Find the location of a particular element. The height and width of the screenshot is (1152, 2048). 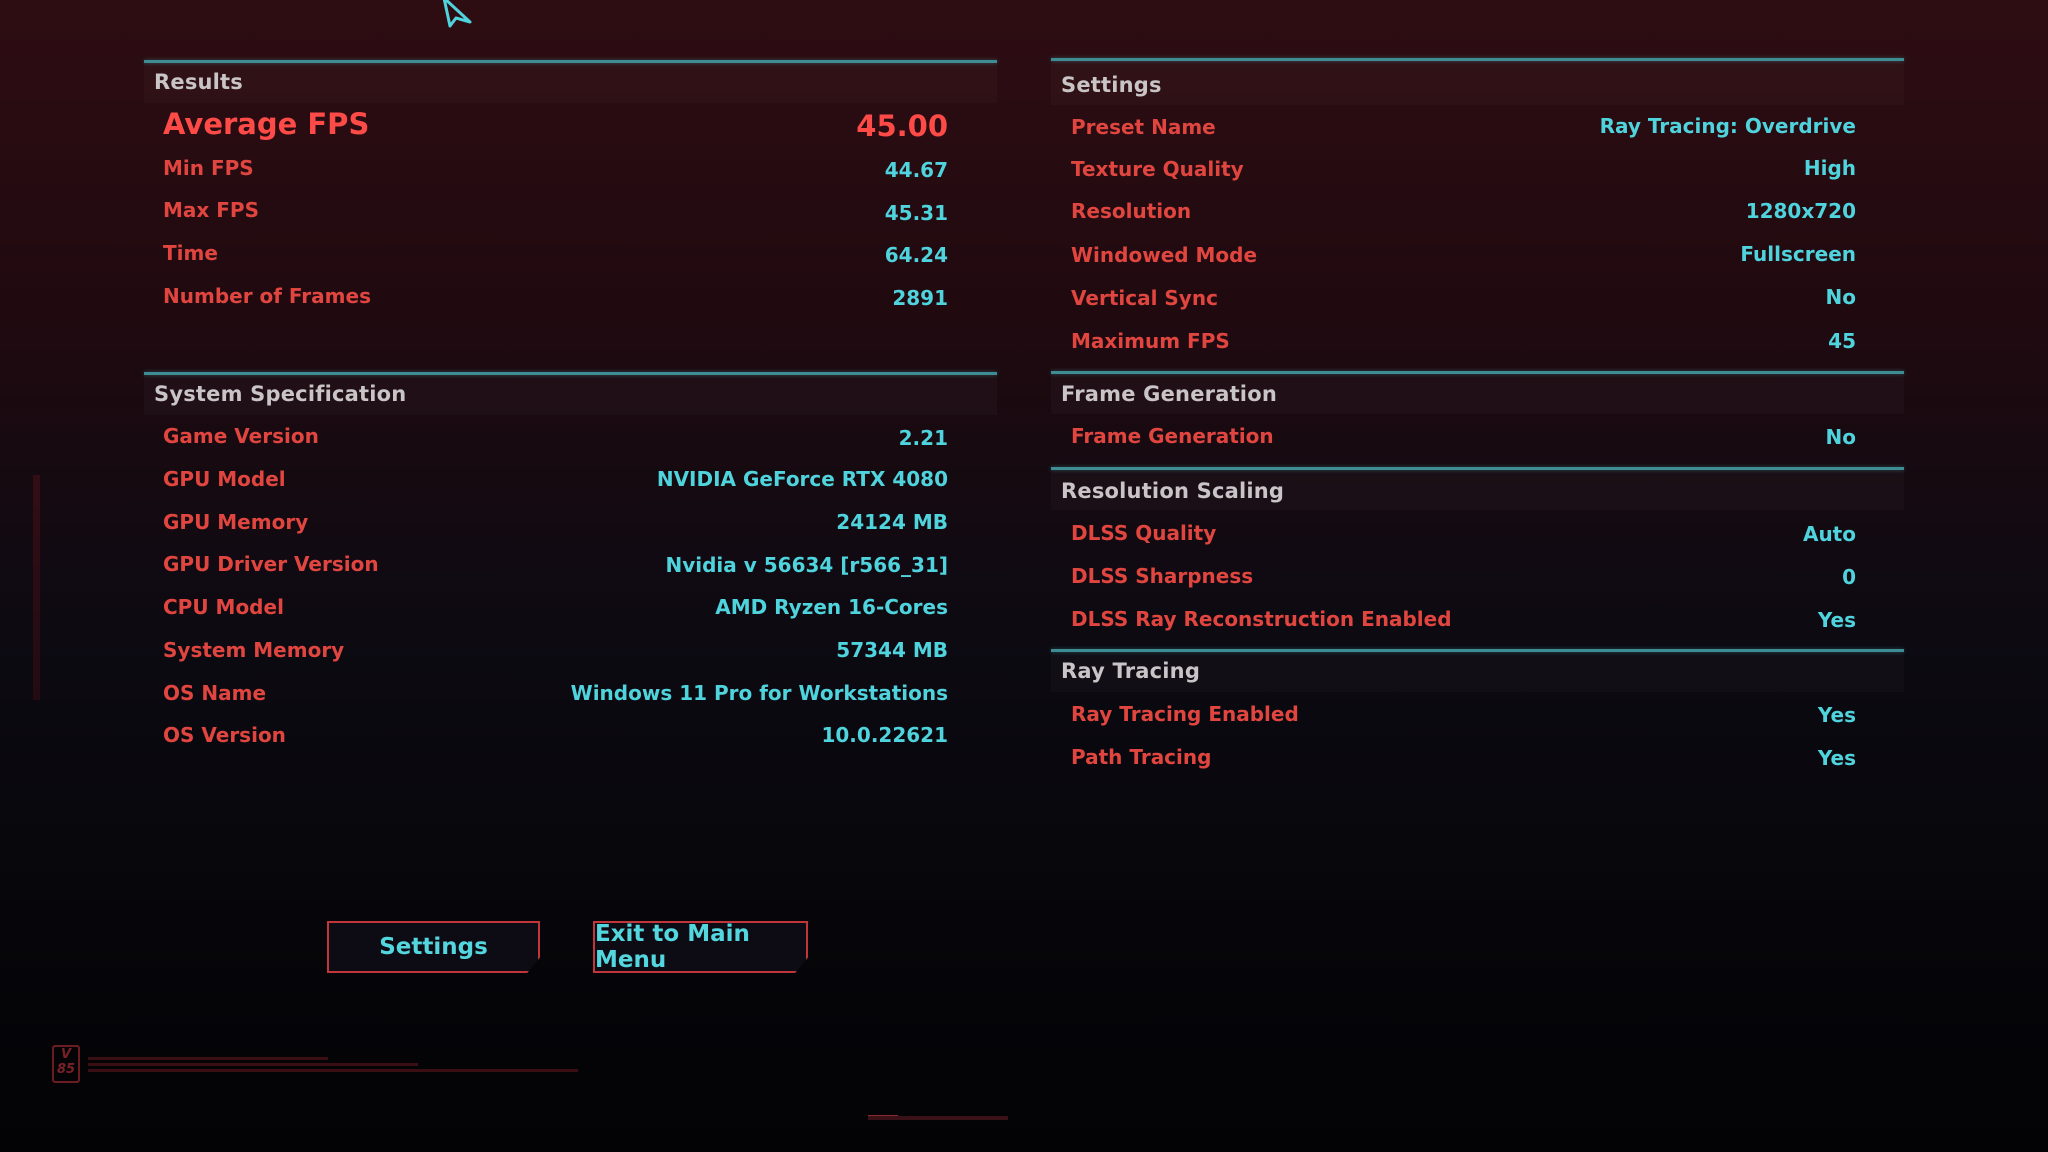

max-fps-value: 45.31 is located at coordinates (916, 213).